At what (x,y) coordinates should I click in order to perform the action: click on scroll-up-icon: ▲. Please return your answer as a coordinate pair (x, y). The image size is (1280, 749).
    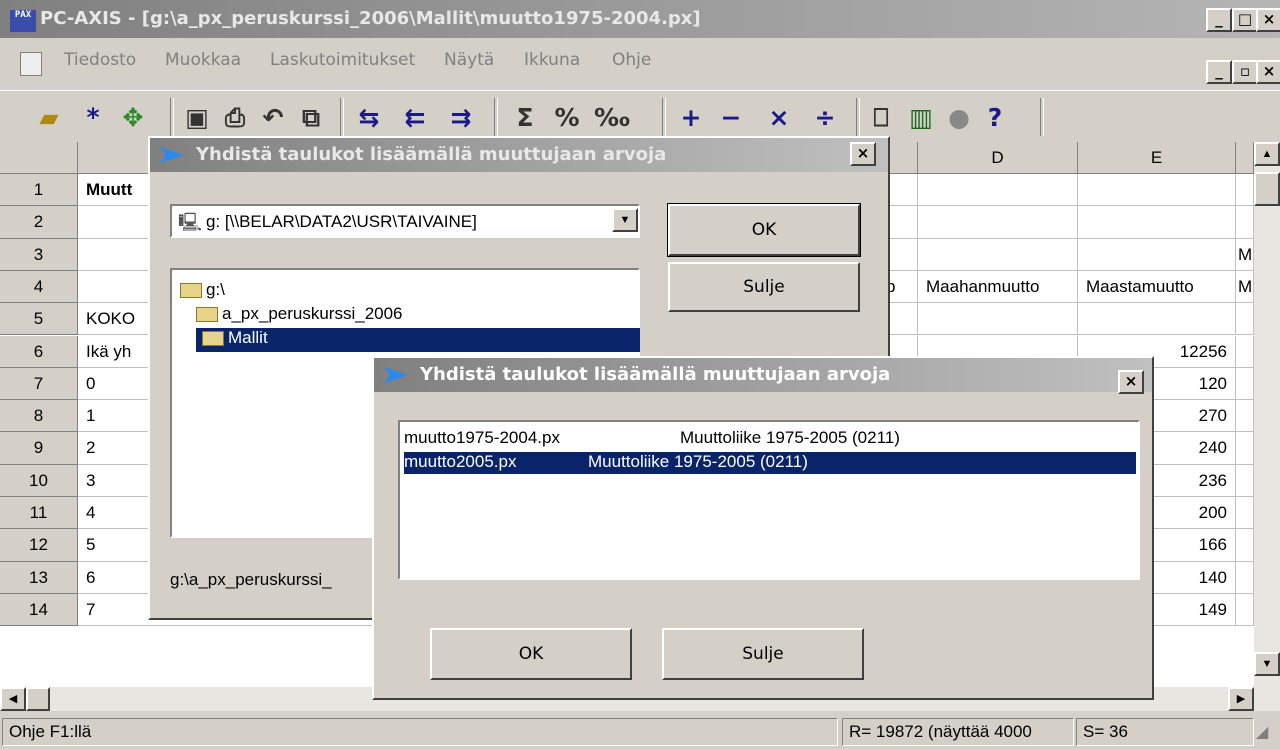
    Looking at the image, I should click on (1267, 154).